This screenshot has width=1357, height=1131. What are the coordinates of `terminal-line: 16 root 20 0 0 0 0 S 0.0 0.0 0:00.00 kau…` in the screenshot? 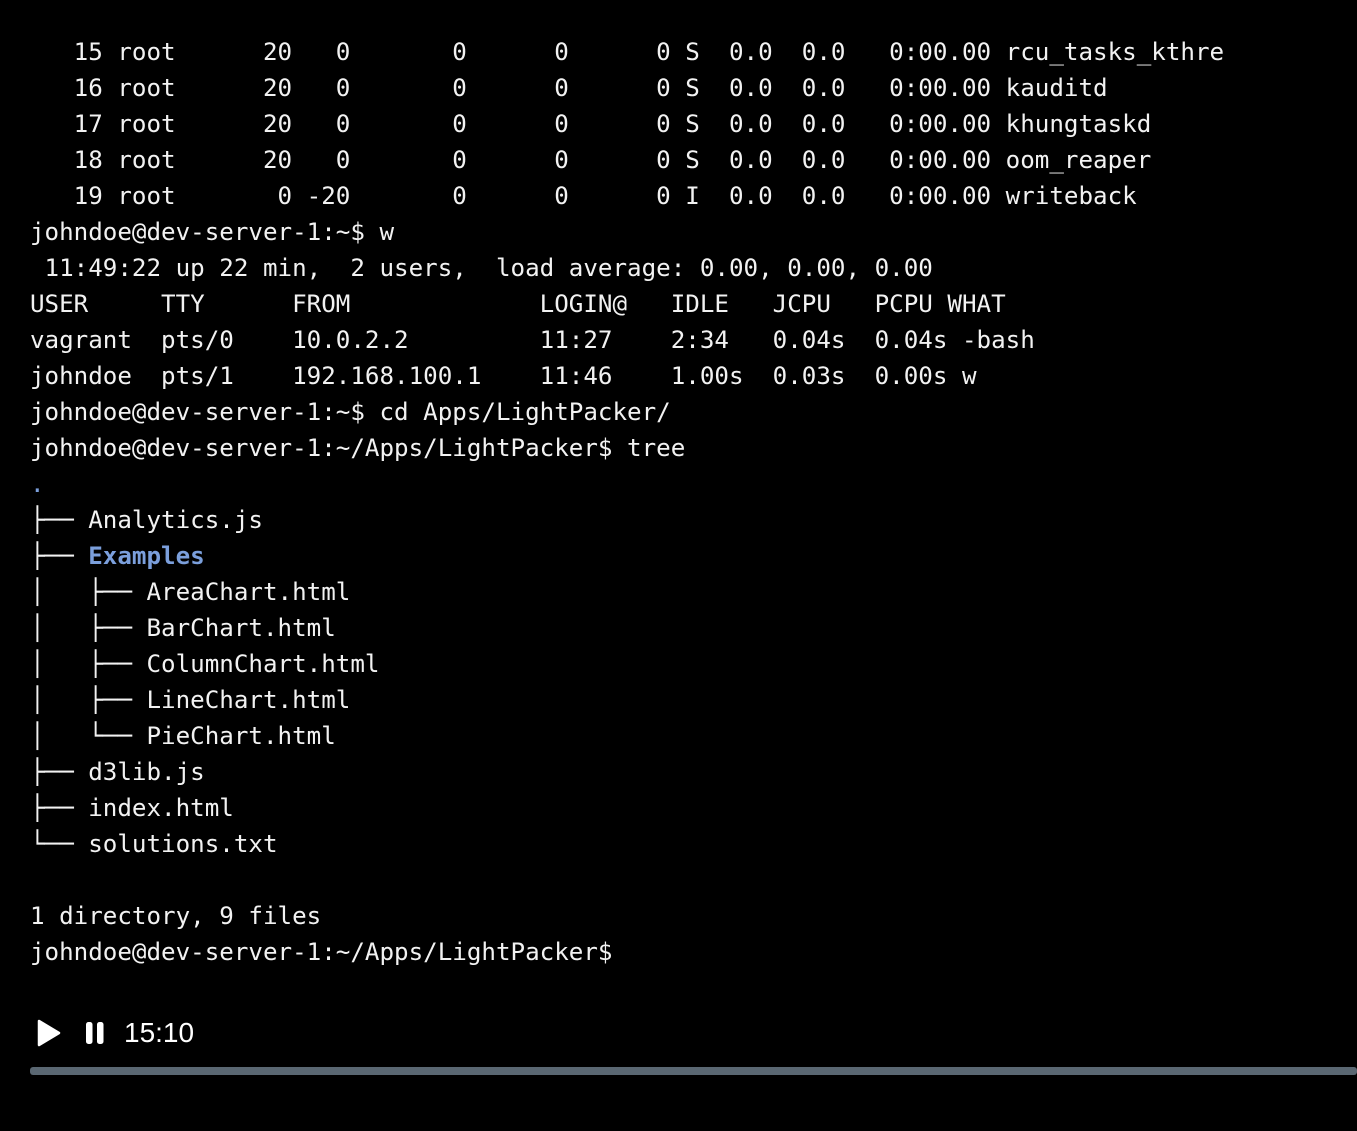 It's located at (569, 88).